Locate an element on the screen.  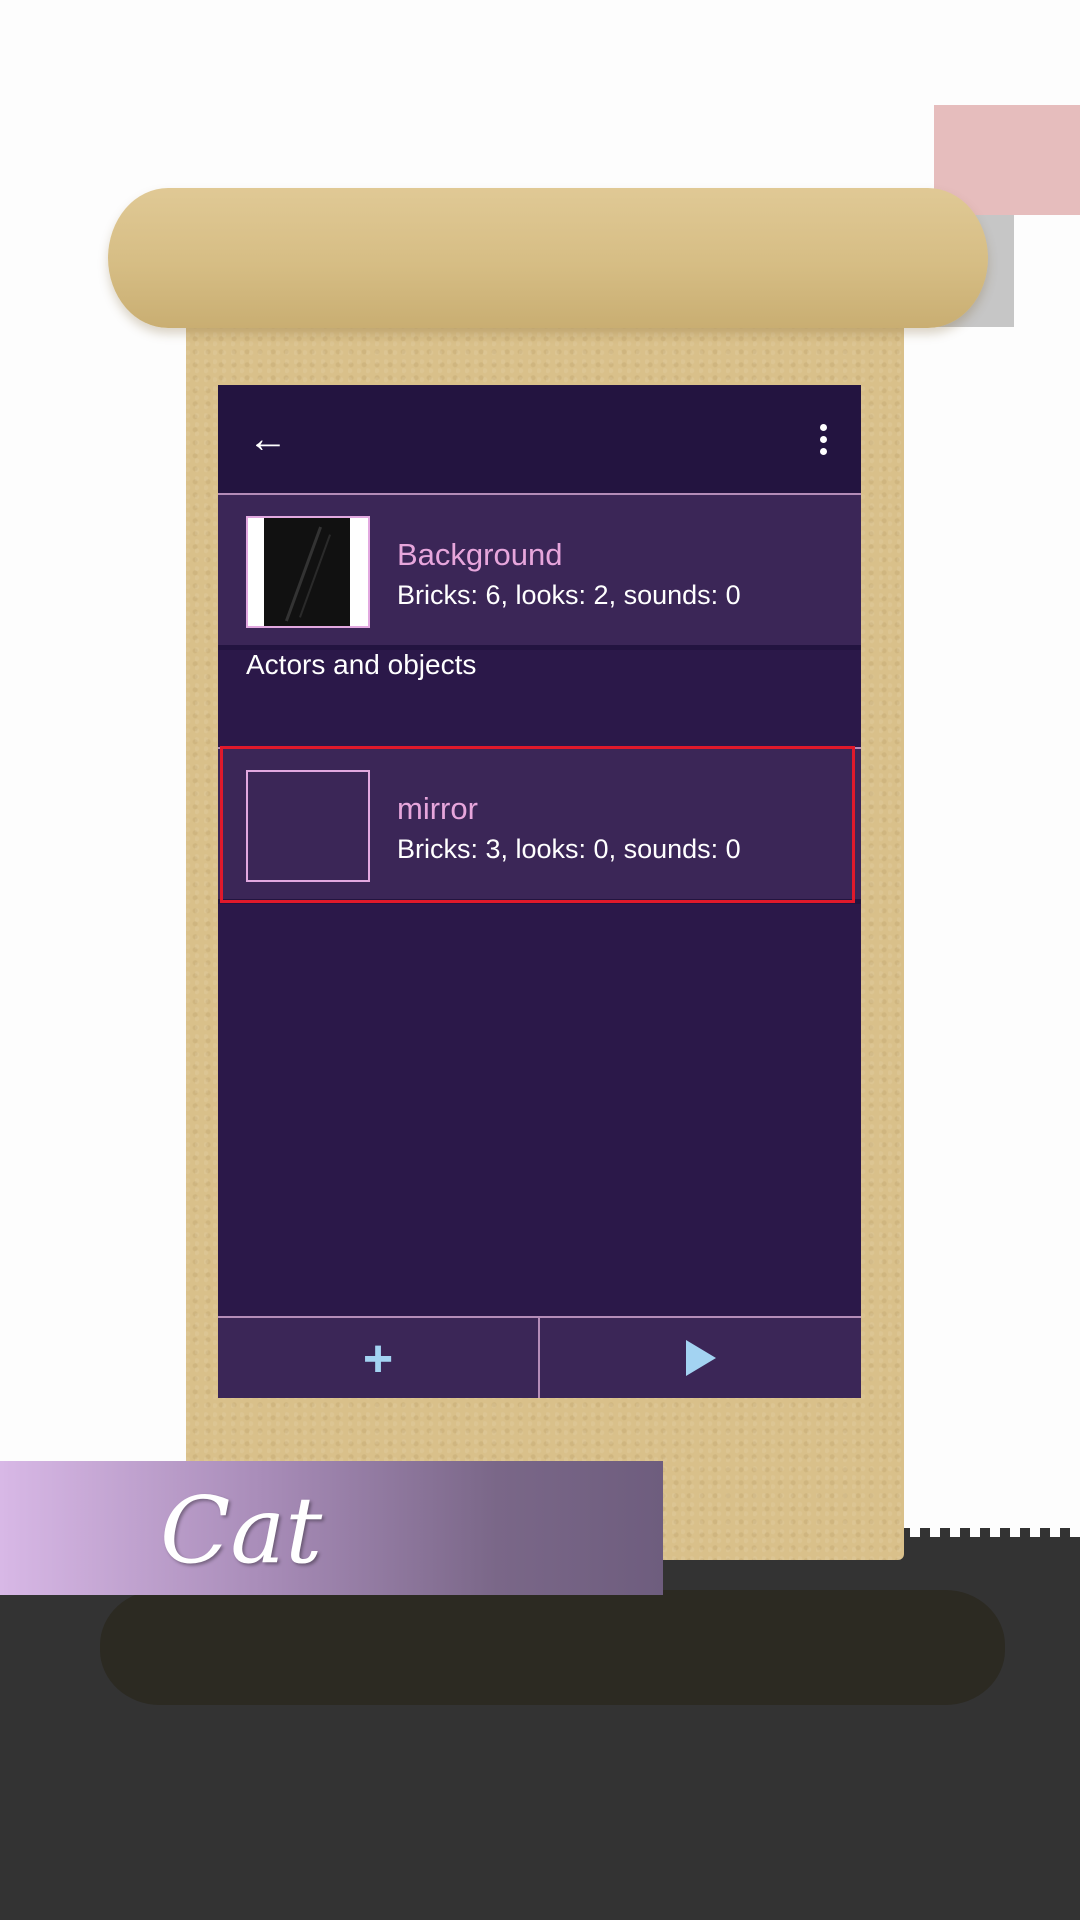
more-options-button is located at coordinates (823, 439).